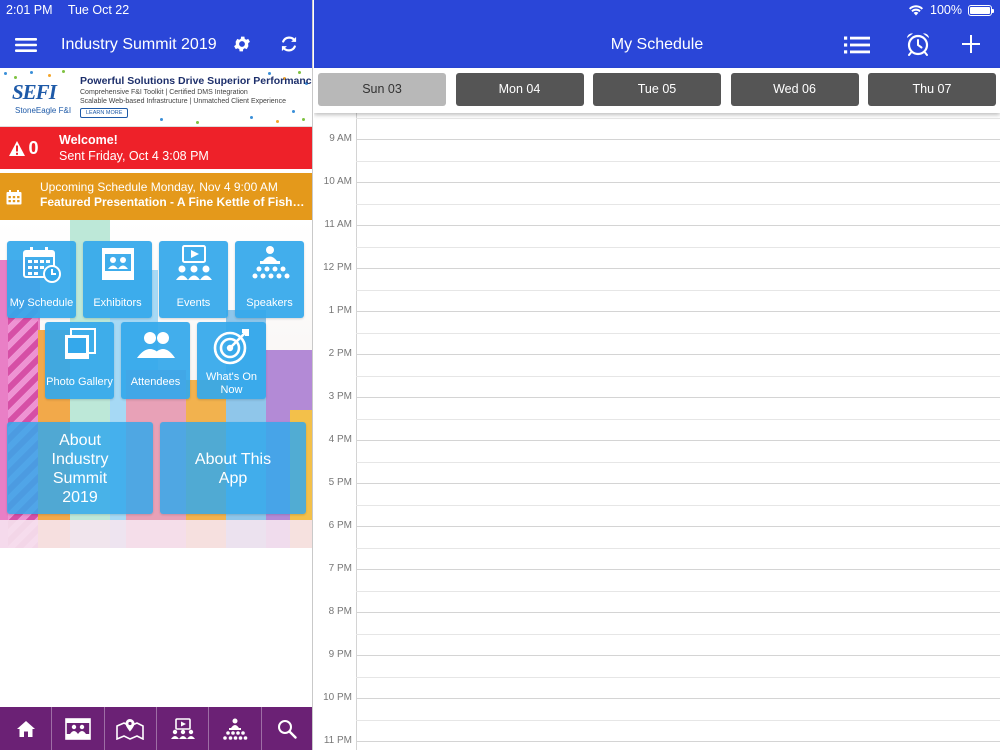 The width and height of the screenshot is (1000, 750). What do you see at coordinates (43, 110) in the screenshot?
I see `sponsor-logo-sub: StoneEagle F&I` at bounding box center [43, 110].